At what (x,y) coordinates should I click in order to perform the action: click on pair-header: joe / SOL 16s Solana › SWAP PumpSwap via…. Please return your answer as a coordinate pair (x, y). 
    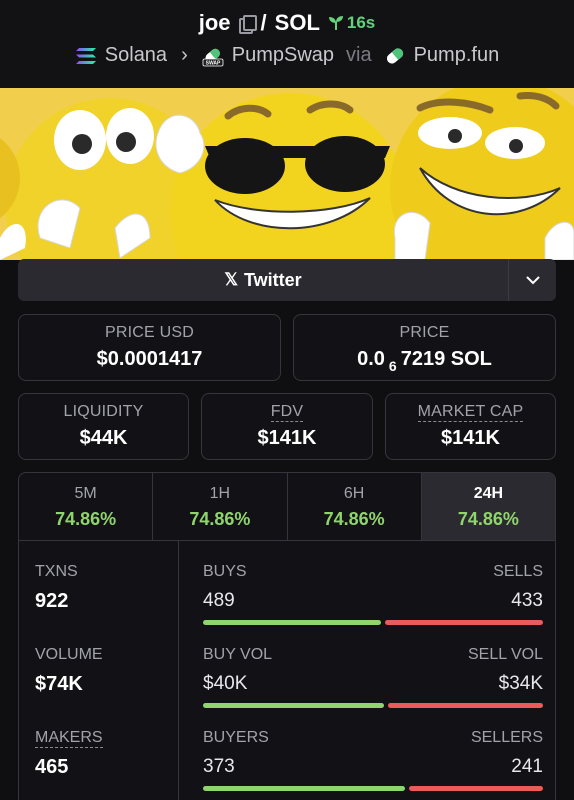
    Looking at the image, I should click on (287, 44).